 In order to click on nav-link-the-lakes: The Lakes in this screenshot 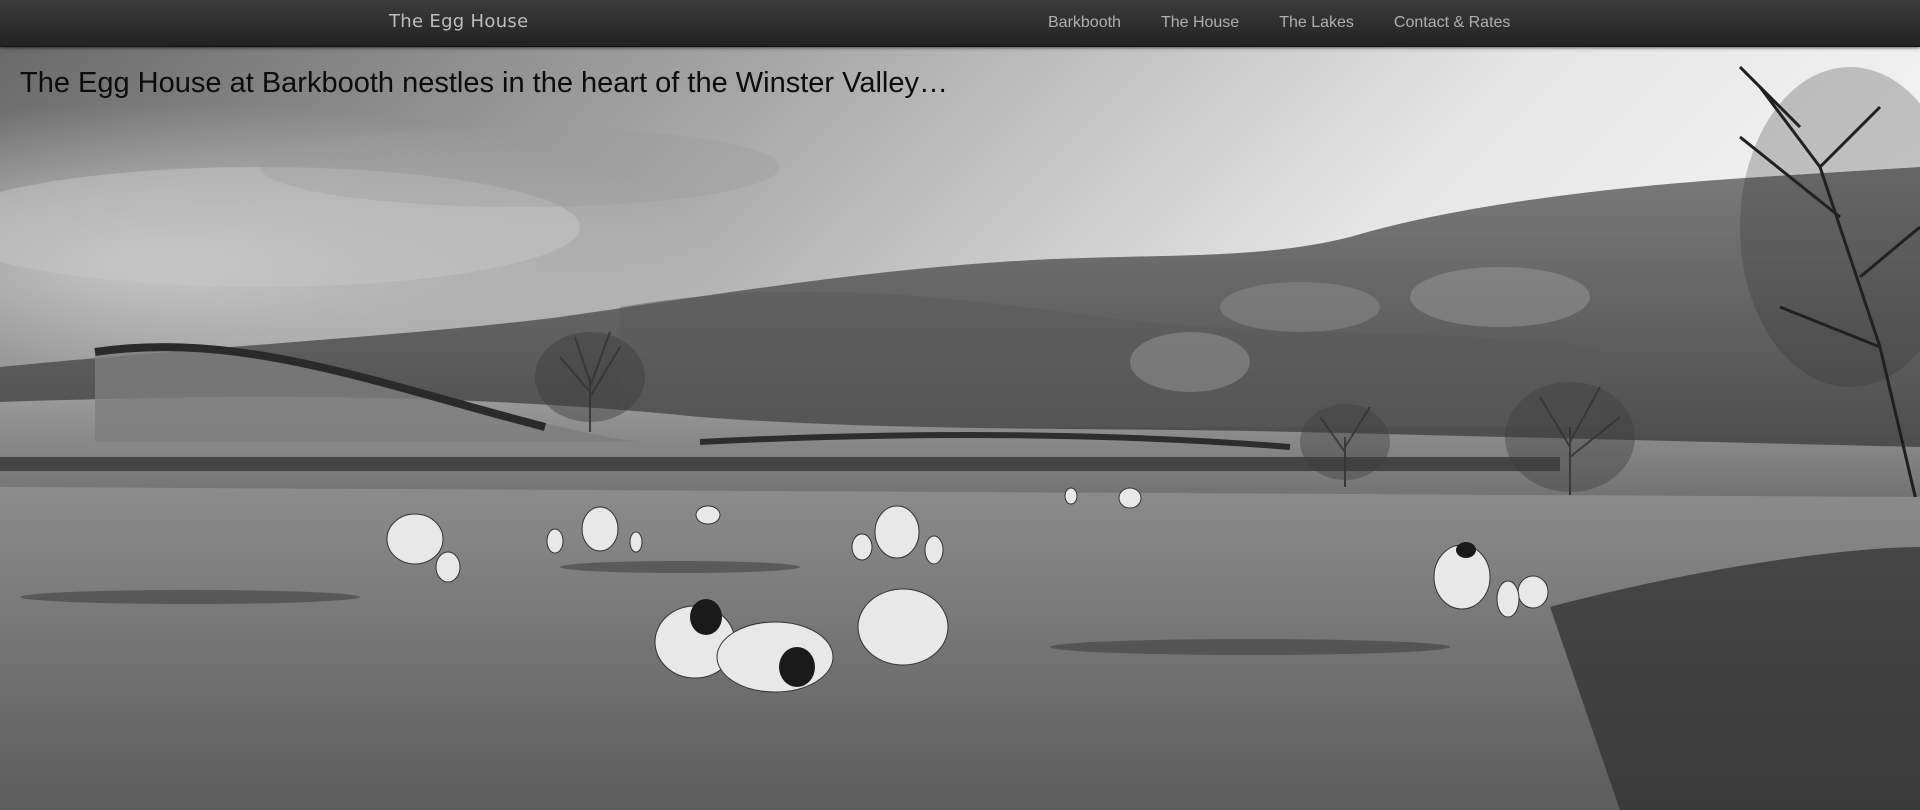, I will do `click(1316, 23)`.